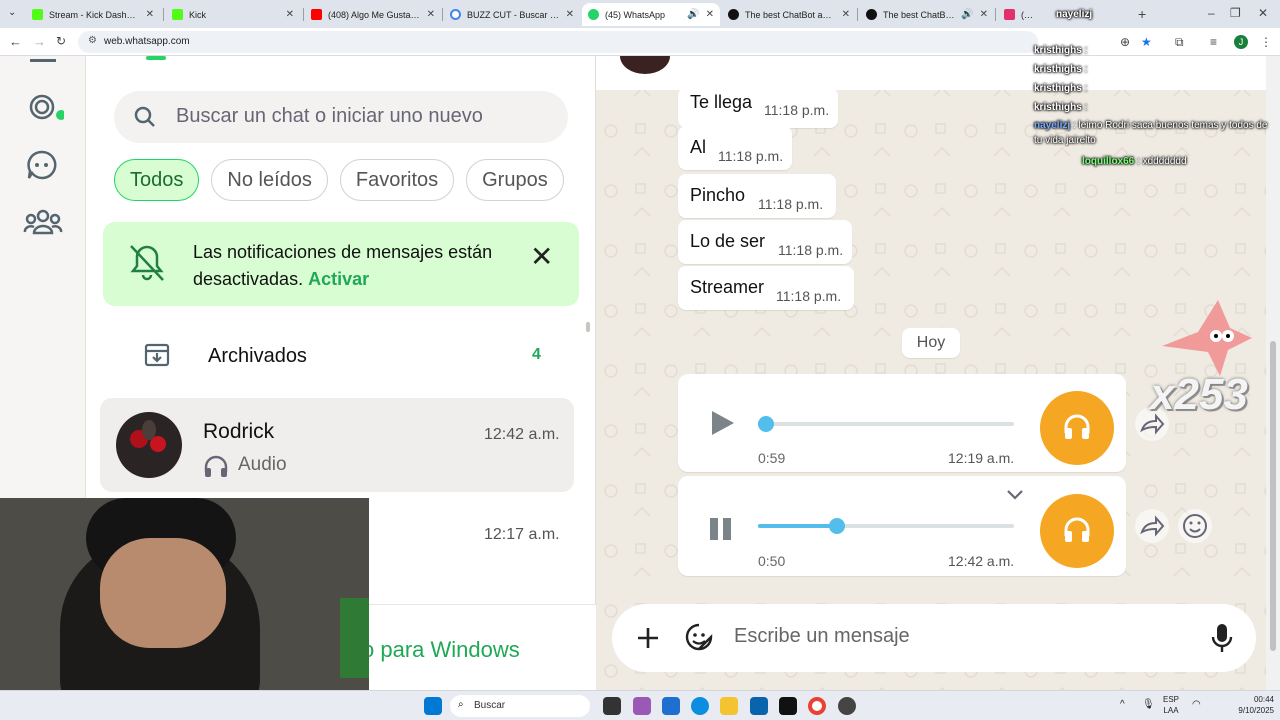 This screenshot has width=1280, height=720. Describe the element at coordinates (341, 117) in the screenshot. I see `search-input: Buscar un chat o iniciar uno nuevo` at that location.